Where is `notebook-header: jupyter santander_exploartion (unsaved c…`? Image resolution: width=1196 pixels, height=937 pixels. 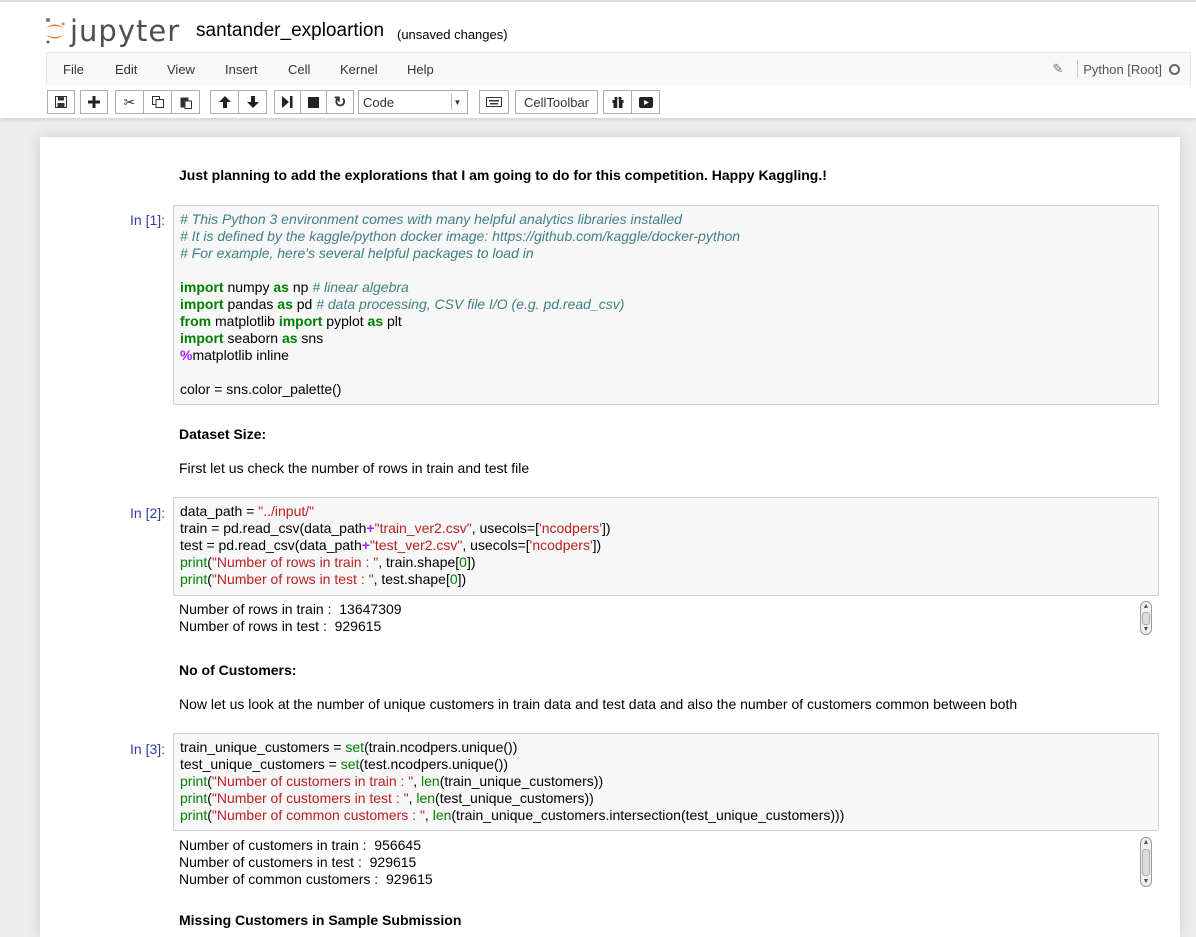
notebook-header: jupyter santander_exploartion (unsaved c… is located at coordinates (598, 59).